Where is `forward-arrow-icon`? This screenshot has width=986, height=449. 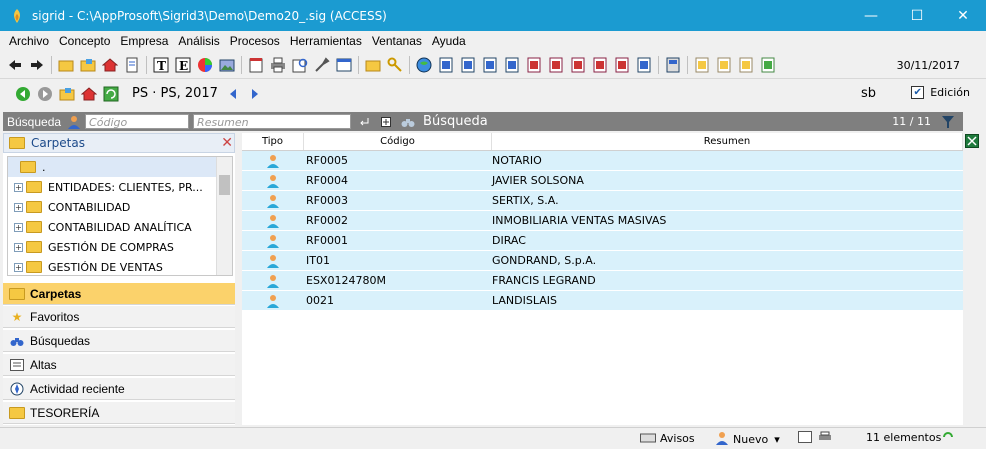
forward-arrow-icon is located at coordinates (37, 65).